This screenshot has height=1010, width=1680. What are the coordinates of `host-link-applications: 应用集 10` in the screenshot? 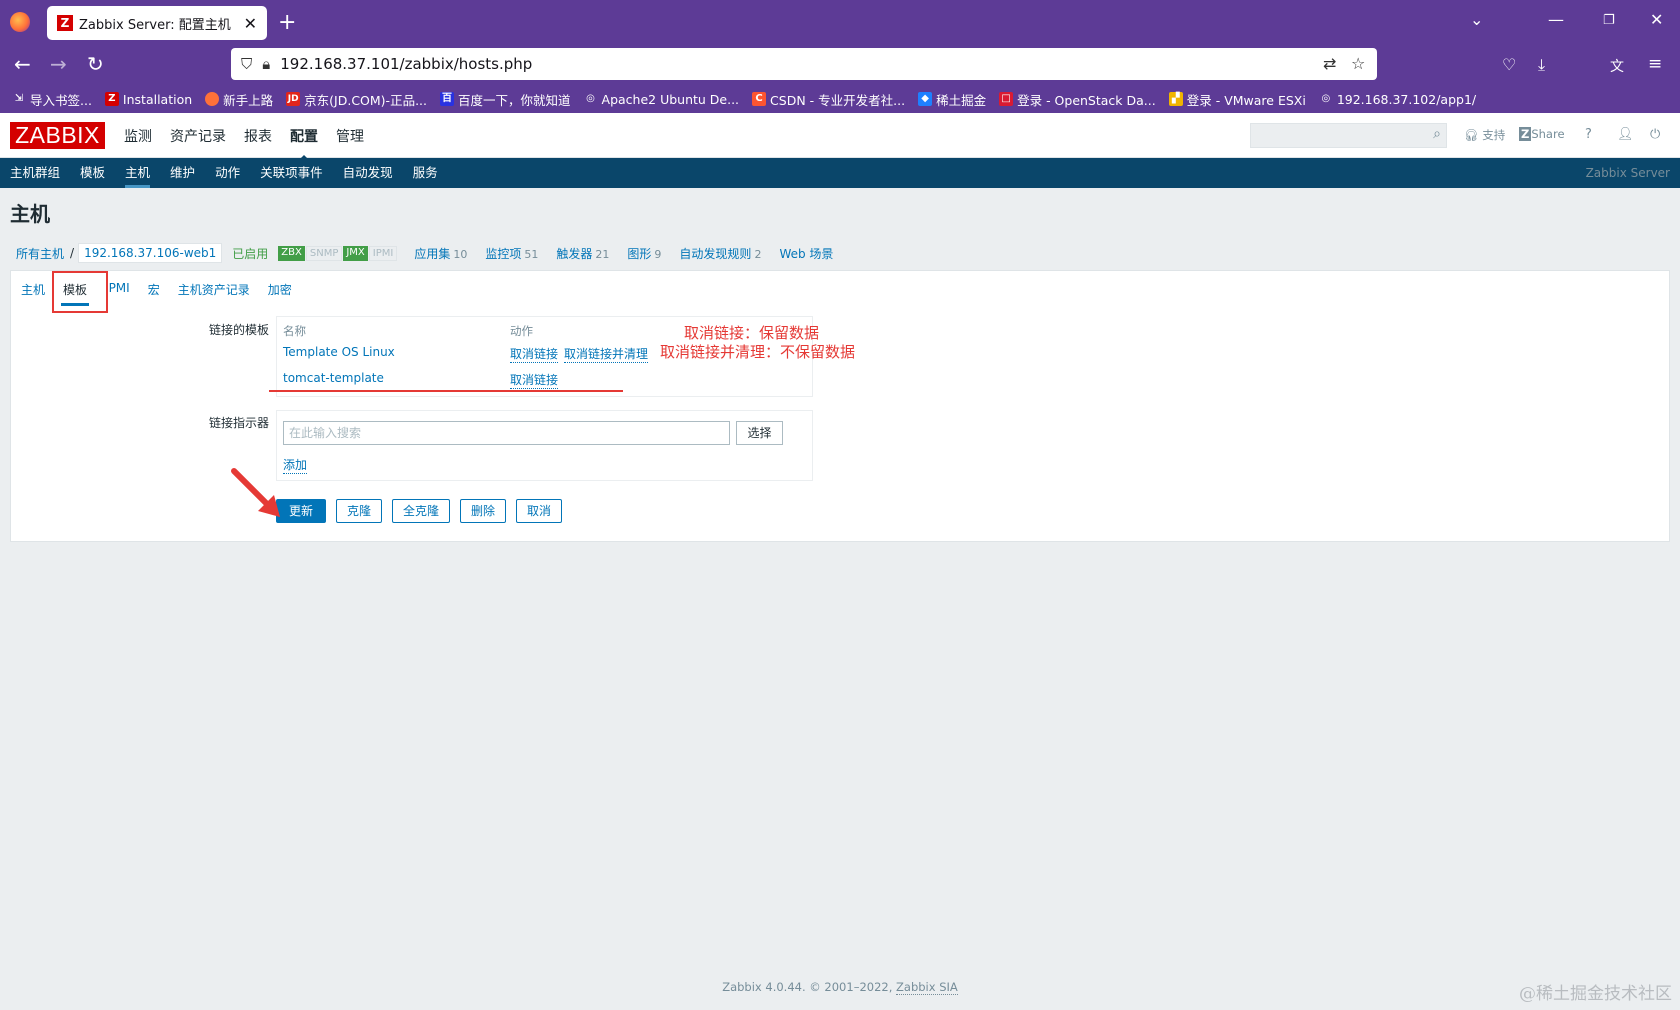 It's located at (440, 253).